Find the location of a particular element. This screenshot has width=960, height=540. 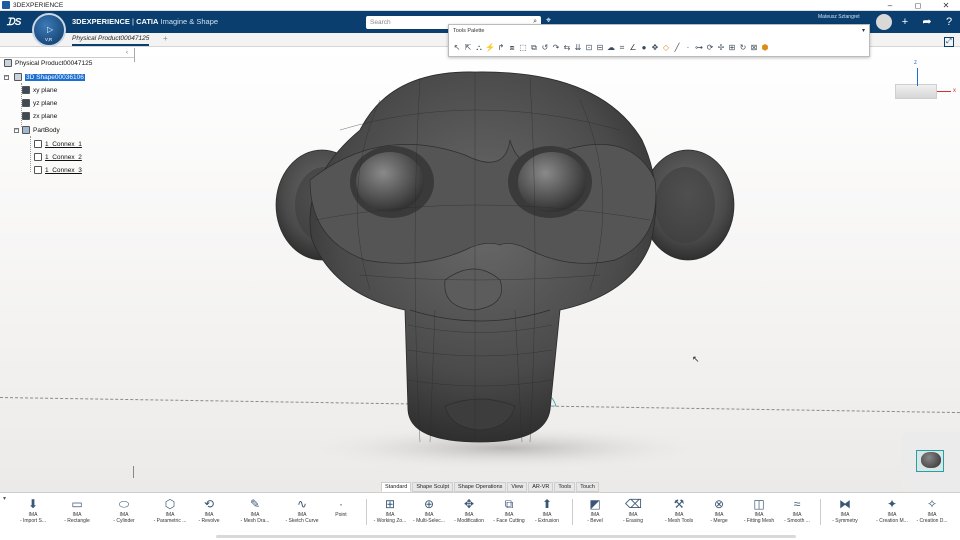

line-icon: ╱ is located at coordinates (677, 48).